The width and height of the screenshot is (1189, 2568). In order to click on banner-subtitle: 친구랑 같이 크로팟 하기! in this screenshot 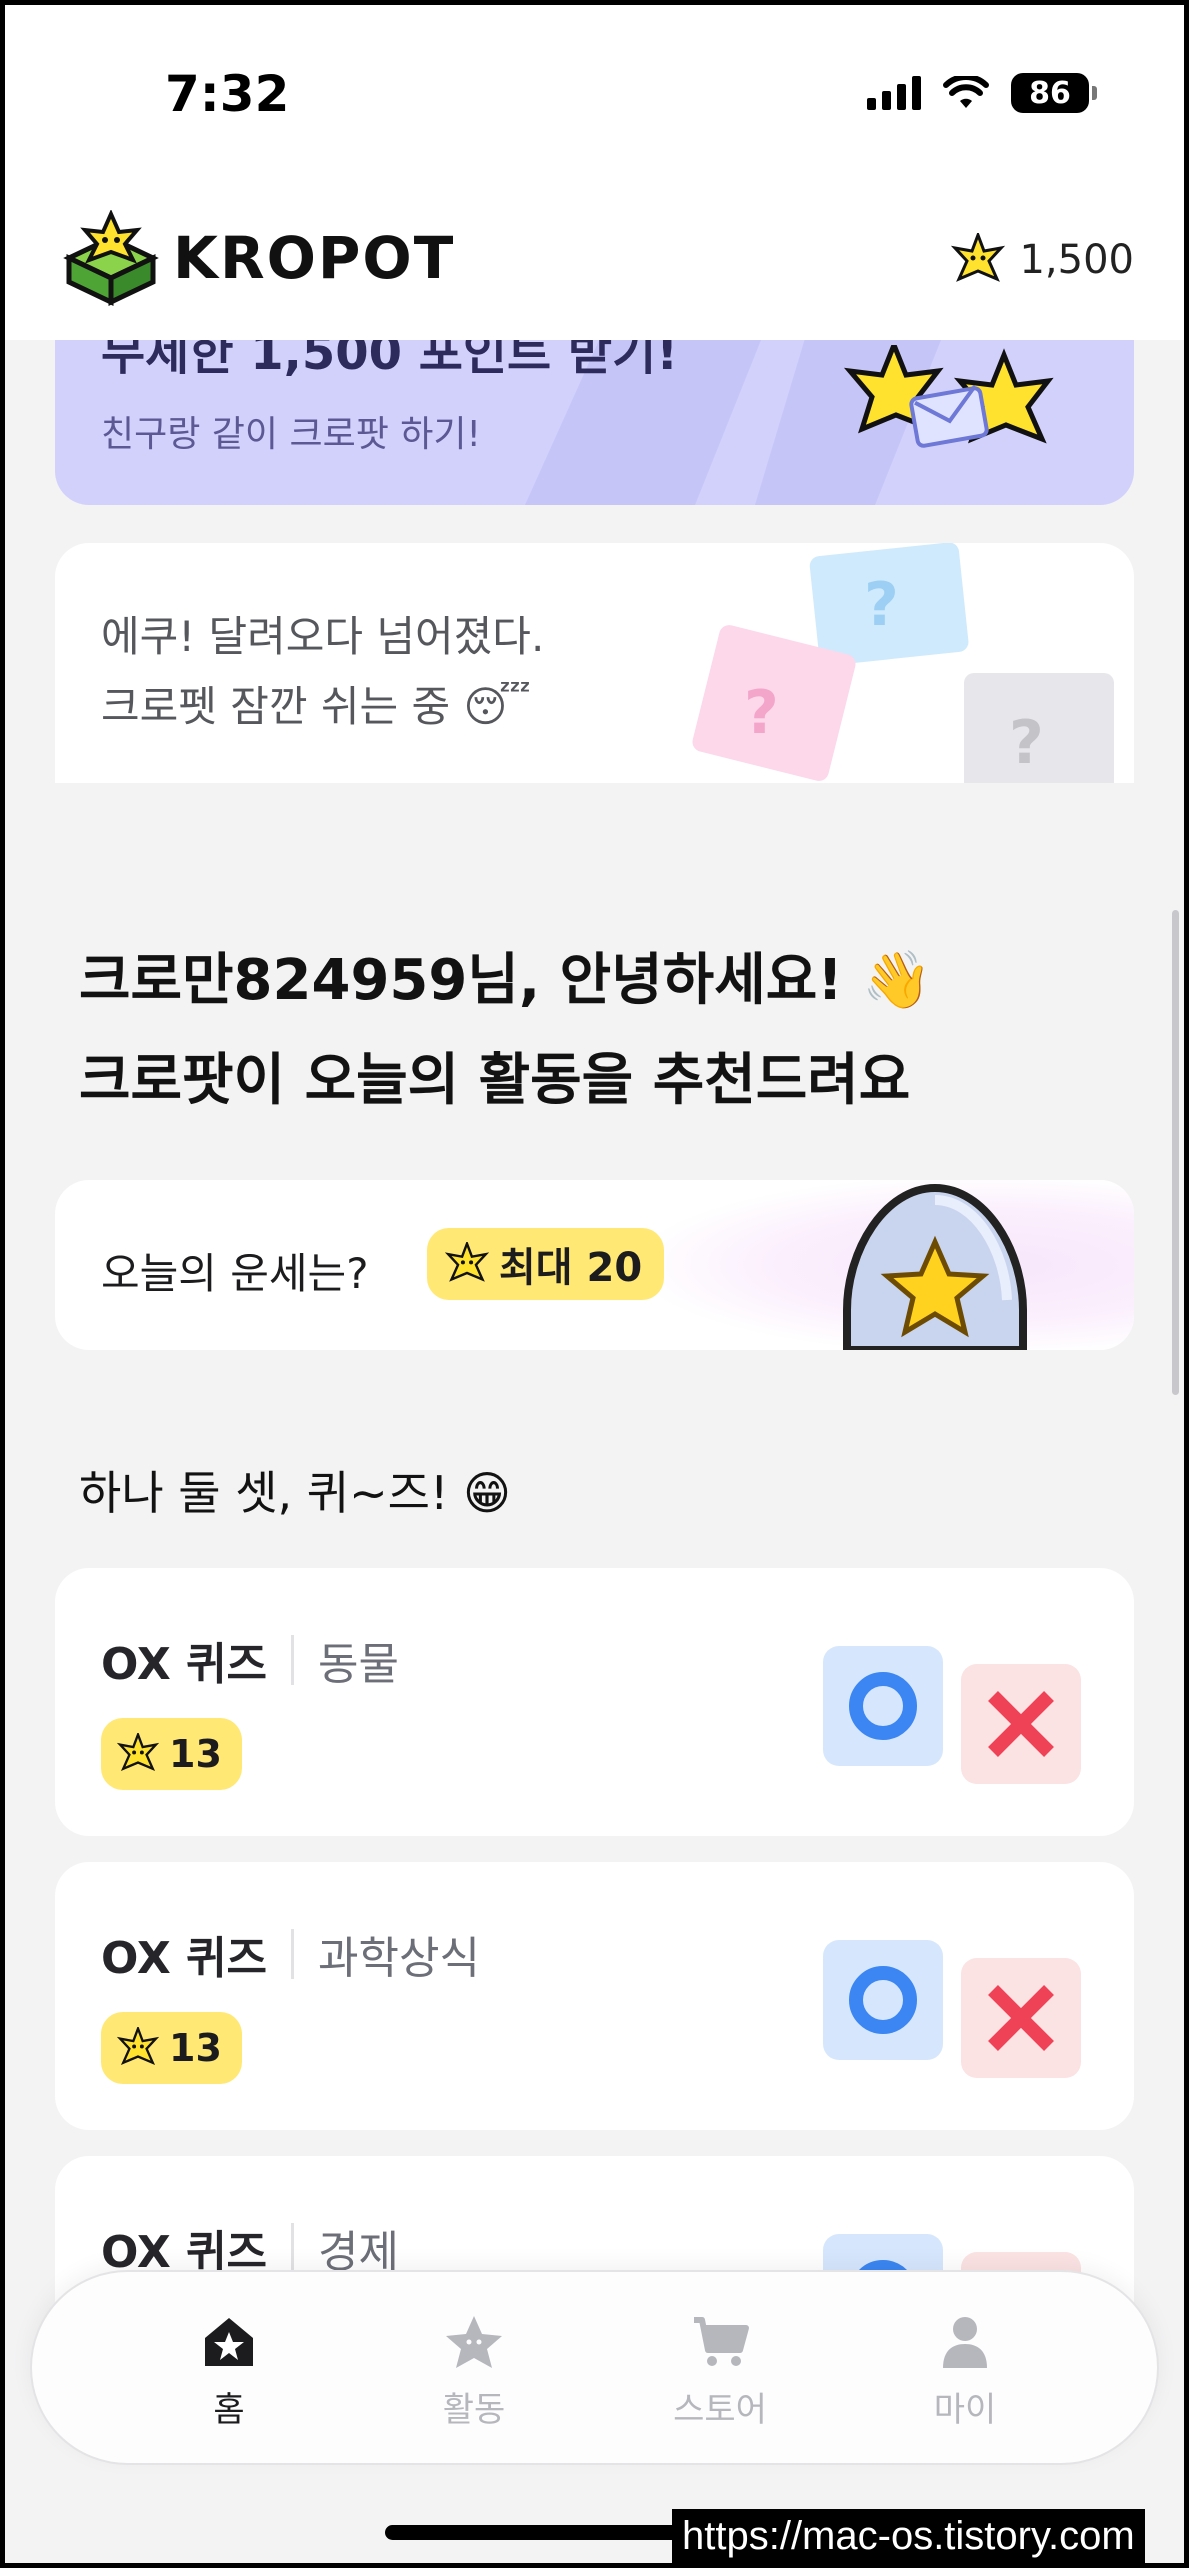, I will do `click(291, 434)`.